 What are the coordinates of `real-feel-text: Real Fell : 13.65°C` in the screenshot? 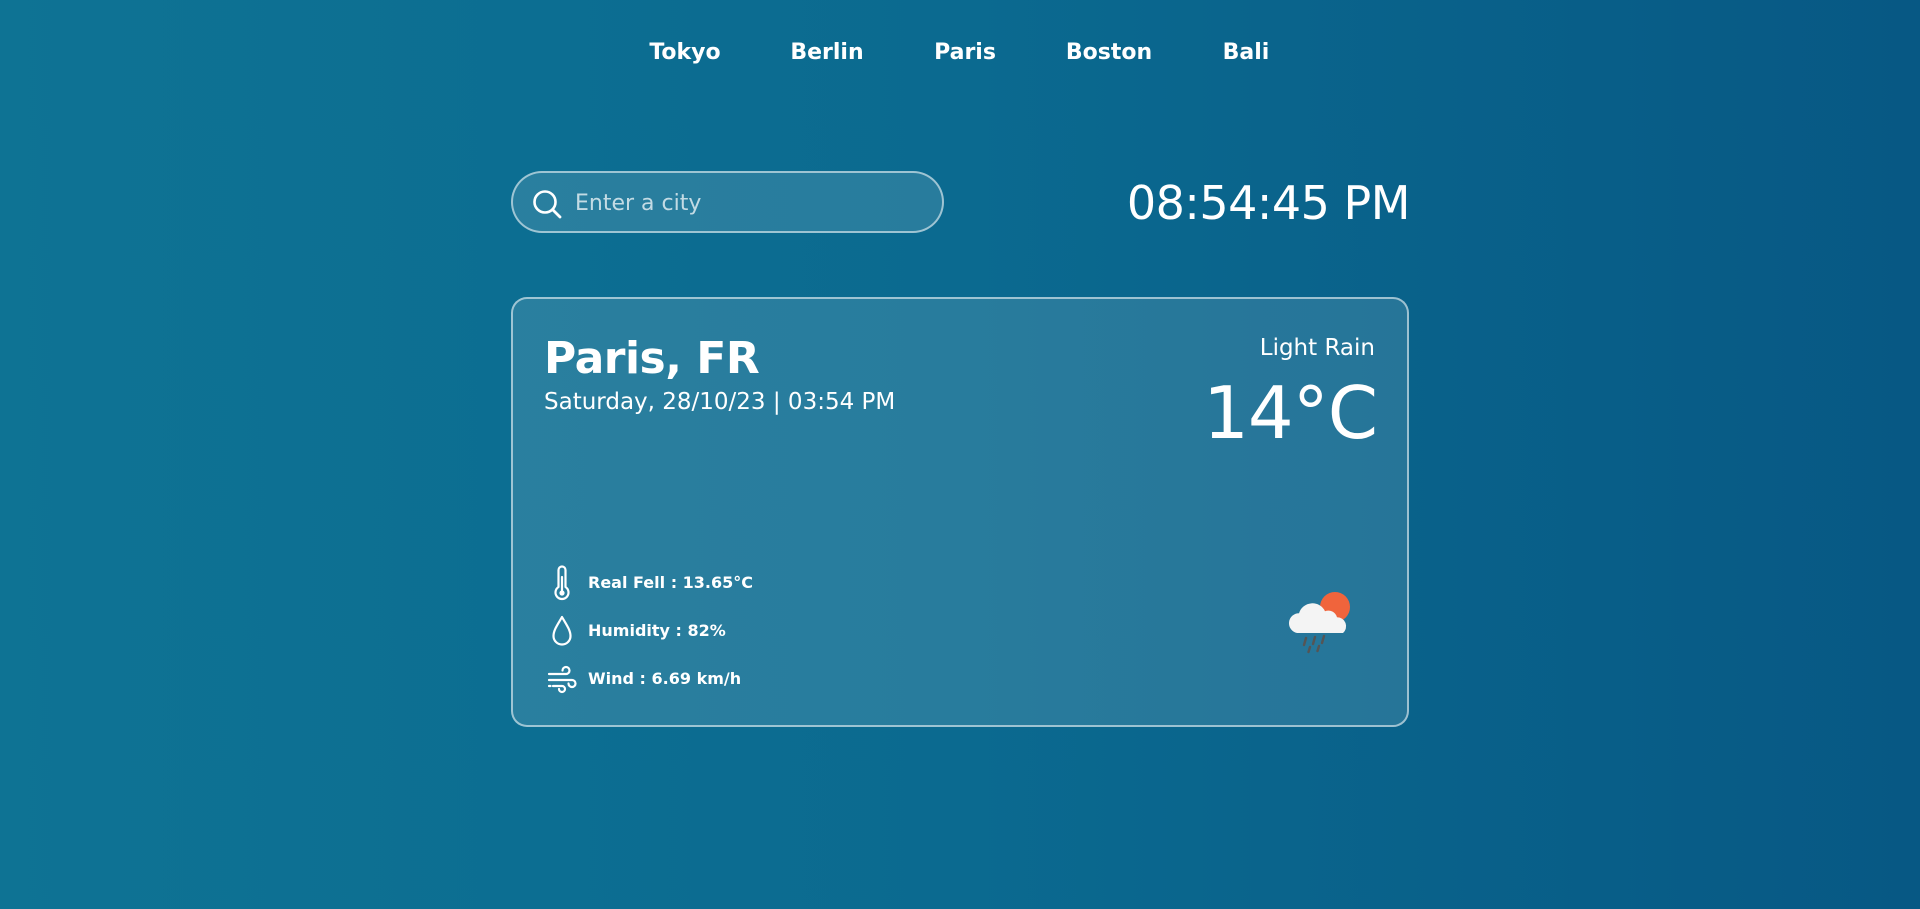 It's located at (671, 582).